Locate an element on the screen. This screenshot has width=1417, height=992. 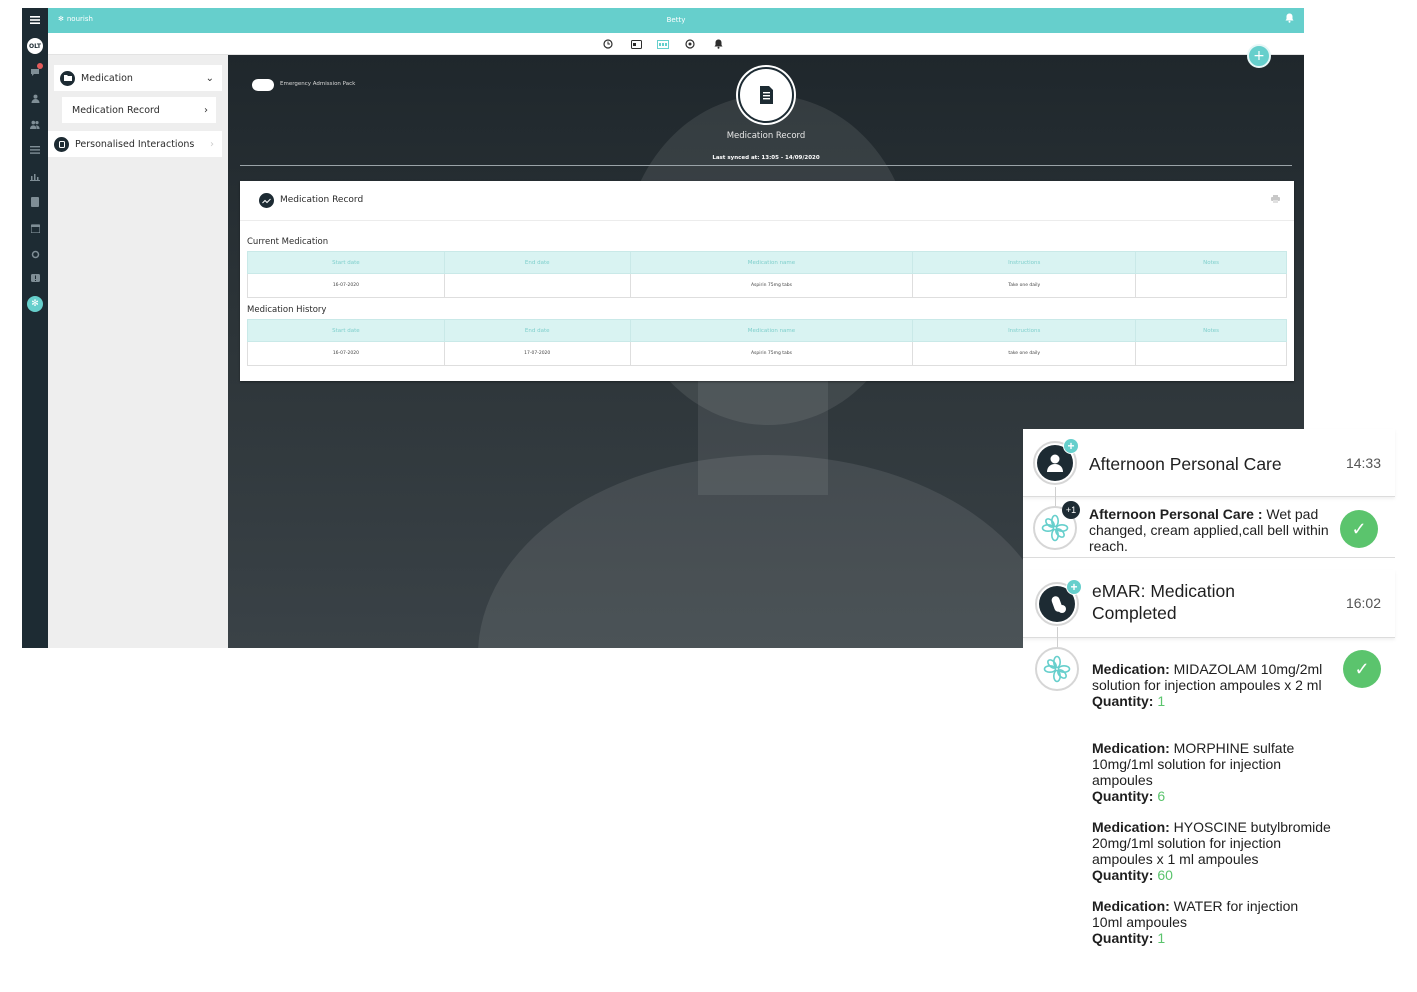
print-icon is located at coordinates (1275, 200).